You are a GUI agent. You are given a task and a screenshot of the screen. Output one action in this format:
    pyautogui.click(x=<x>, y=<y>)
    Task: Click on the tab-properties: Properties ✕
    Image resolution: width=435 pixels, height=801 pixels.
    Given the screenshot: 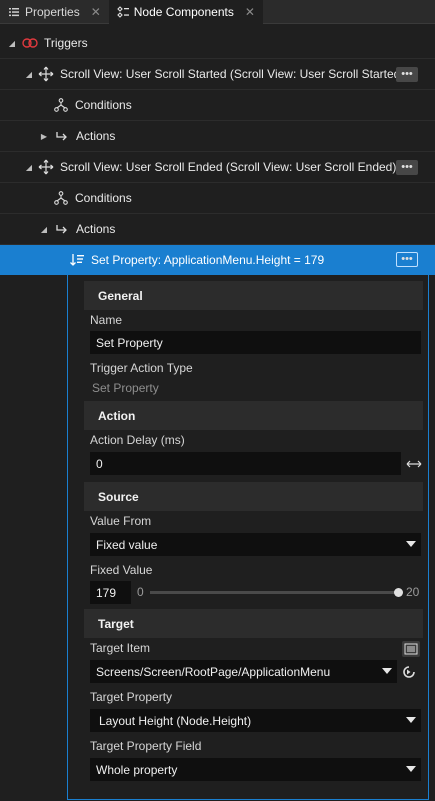 What is the action you would take?
    pyautogui.click(x=54, y=12)
    